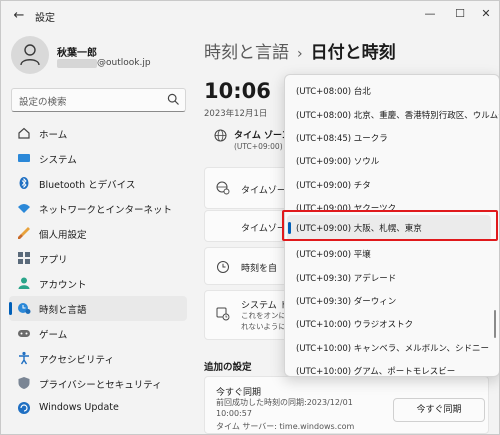 The image size is (500, 435). What do you see at coordinates (237, 91) in the screenshot?
I see `current-time: 10:06` at bounding box center [237, 91].